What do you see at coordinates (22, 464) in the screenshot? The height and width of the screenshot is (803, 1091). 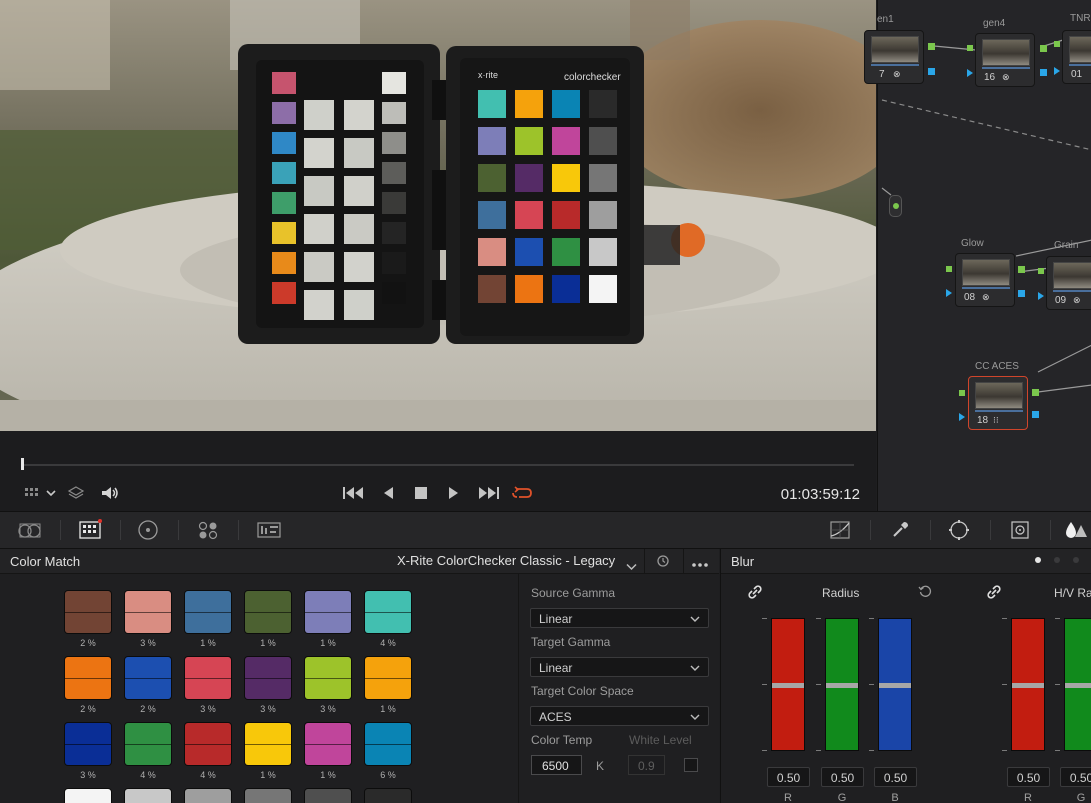 I see `playhead` at bounding box center [22, 464].